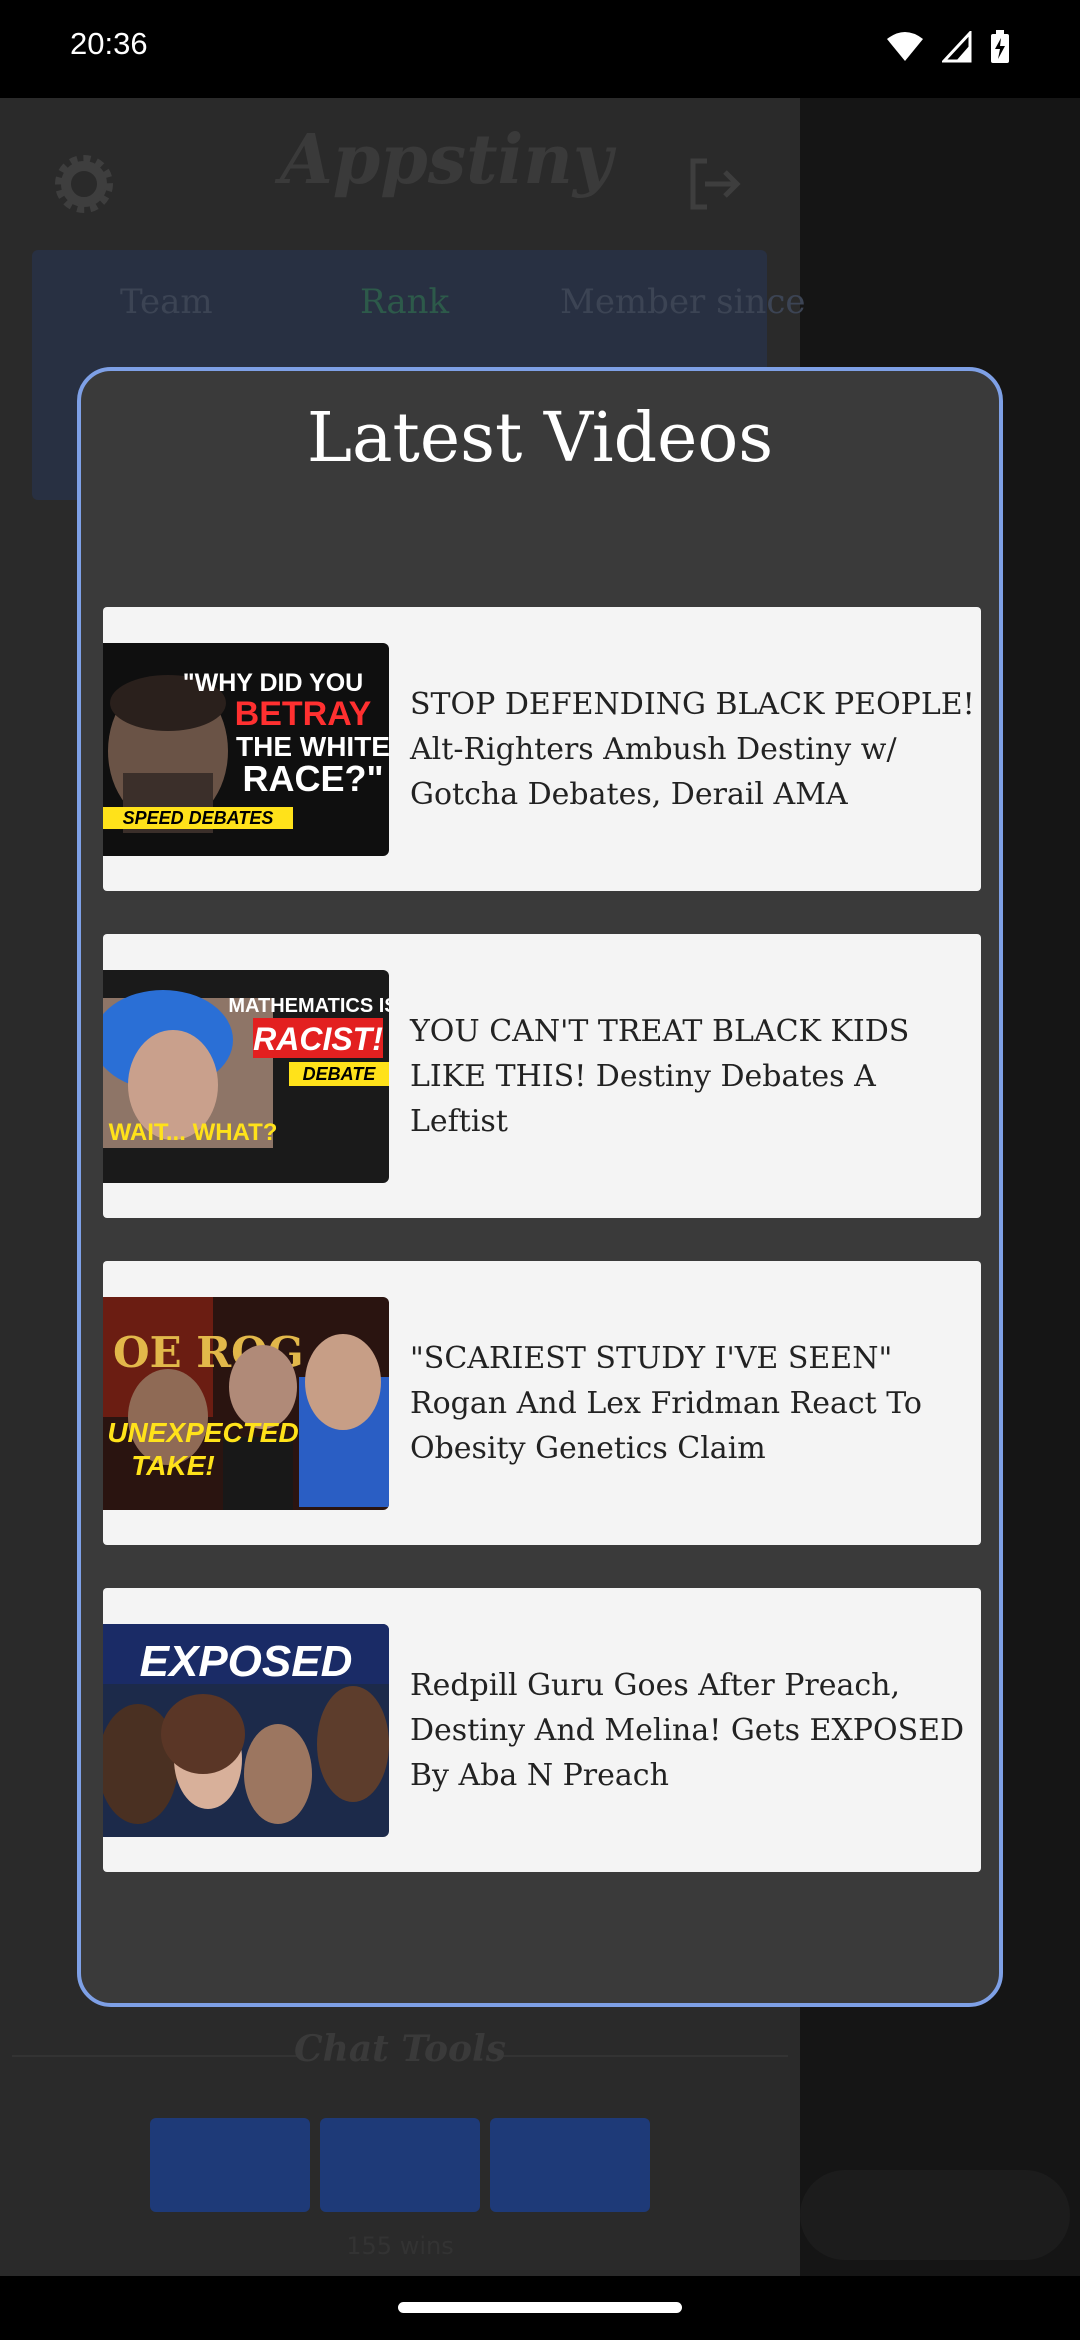  I want to click on battery-charging-icon, so click(1000, 46).